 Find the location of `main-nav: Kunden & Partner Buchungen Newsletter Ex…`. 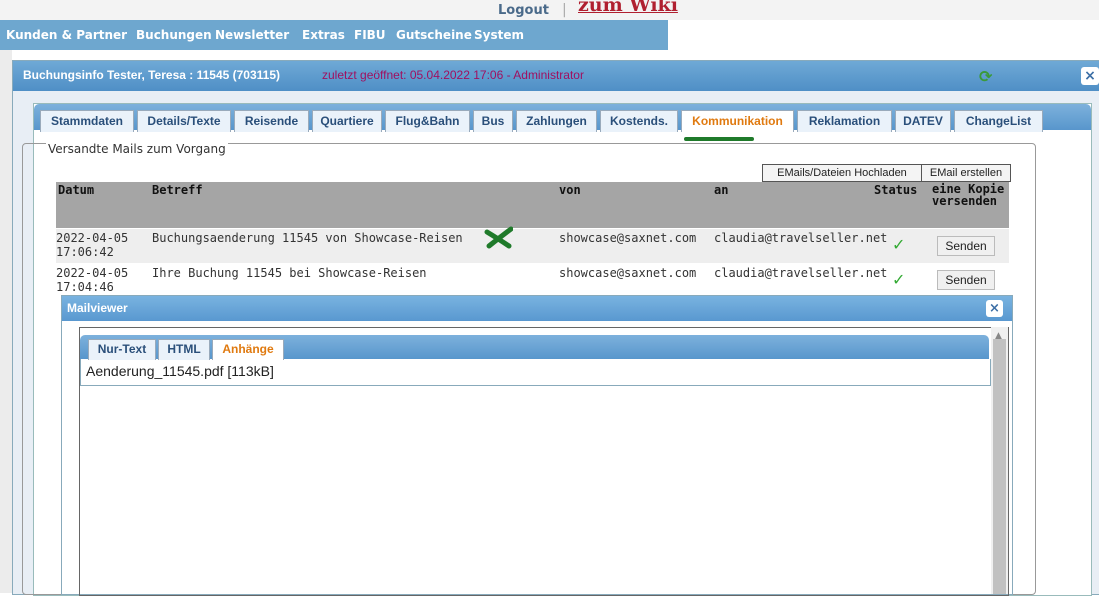

main-nav: Kunden & Partner Buchungen Newsletter Ex… is located at coordinates (334, 35).